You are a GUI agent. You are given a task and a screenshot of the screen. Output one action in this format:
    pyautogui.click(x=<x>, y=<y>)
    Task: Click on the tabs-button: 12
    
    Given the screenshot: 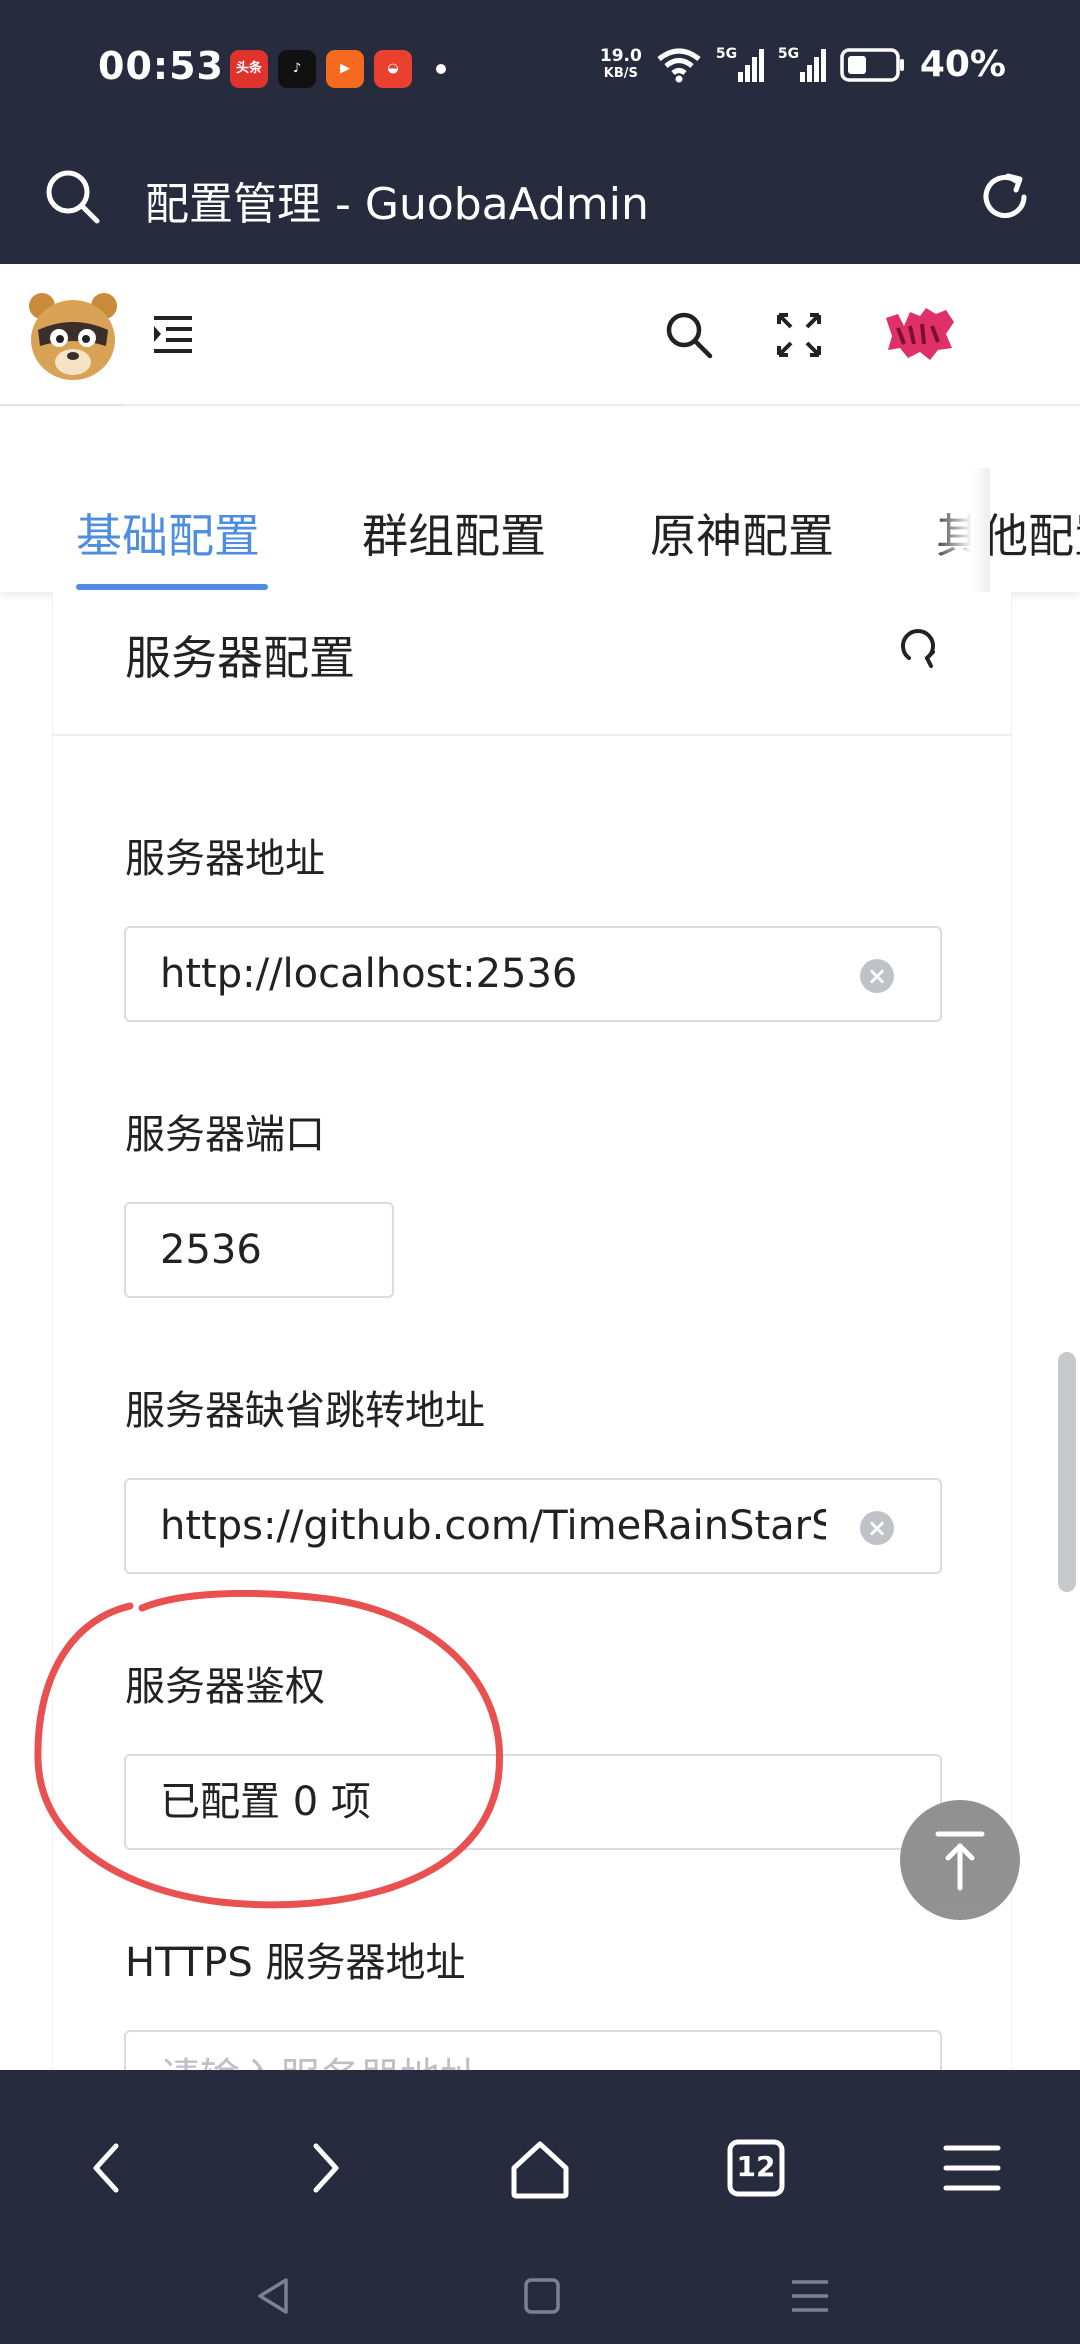 What is the action you would take?
    pyautogui.click(x=756, y=2168)
    